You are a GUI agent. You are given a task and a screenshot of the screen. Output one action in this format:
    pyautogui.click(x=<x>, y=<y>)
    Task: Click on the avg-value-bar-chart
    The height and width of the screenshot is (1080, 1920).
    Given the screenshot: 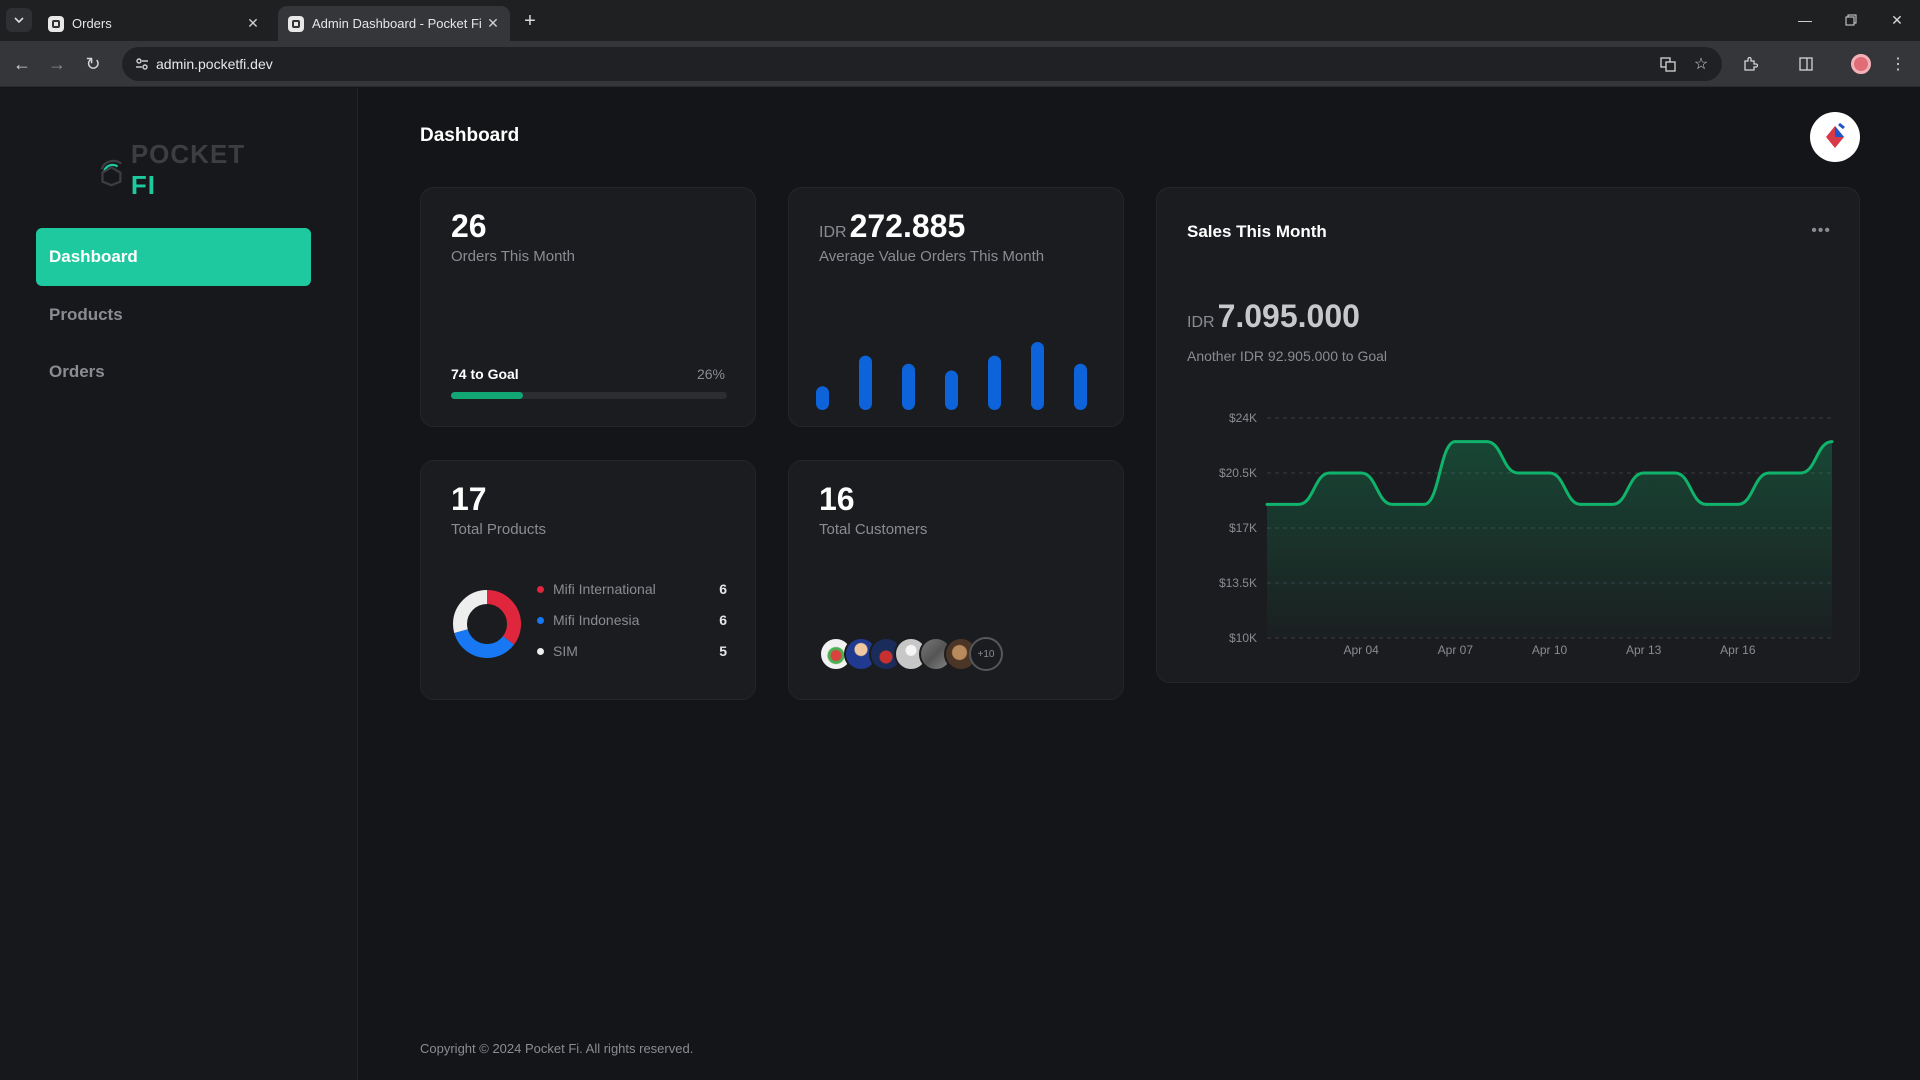 What is the action you would take?
    pyautogui.click(x=951, y=376)
    